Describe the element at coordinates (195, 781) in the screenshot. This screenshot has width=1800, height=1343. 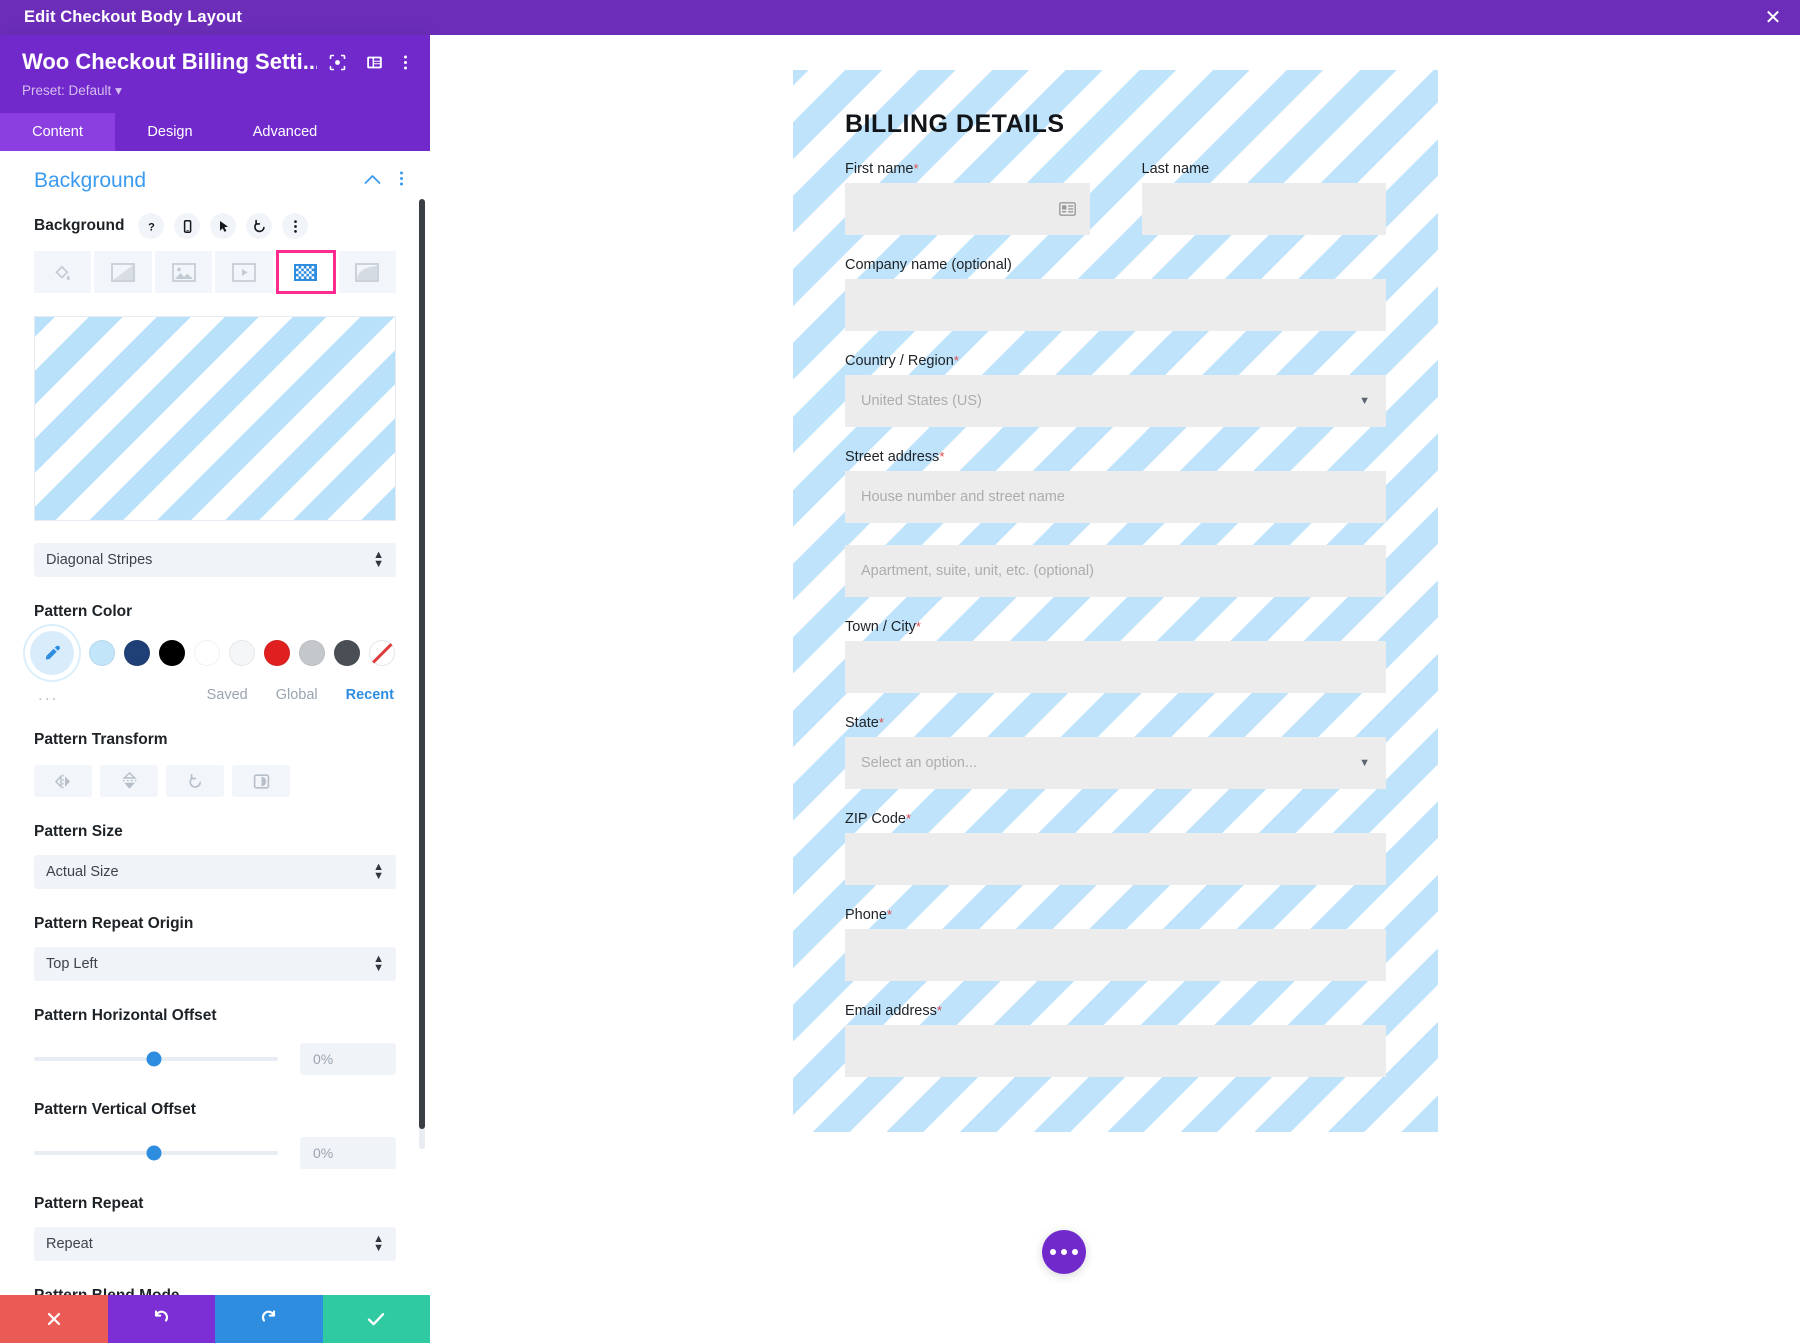
I see `rotate-icon` at that location.